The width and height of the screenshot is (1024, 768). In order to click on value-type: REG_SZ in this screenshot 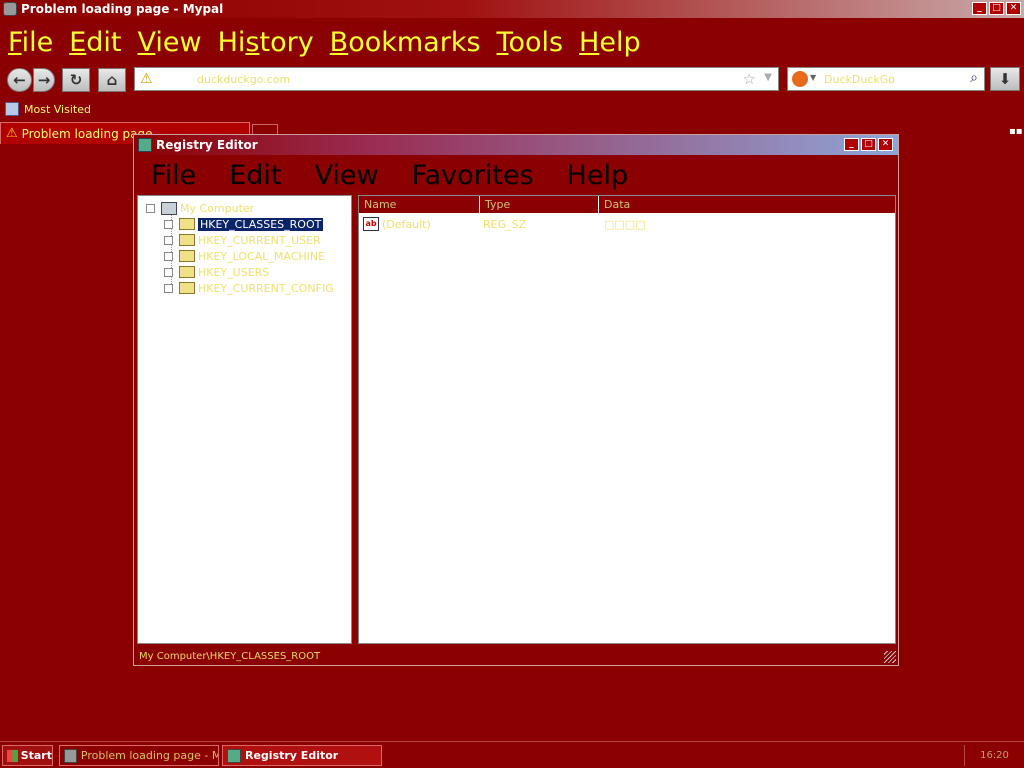, I will do `click(505, 224)`.